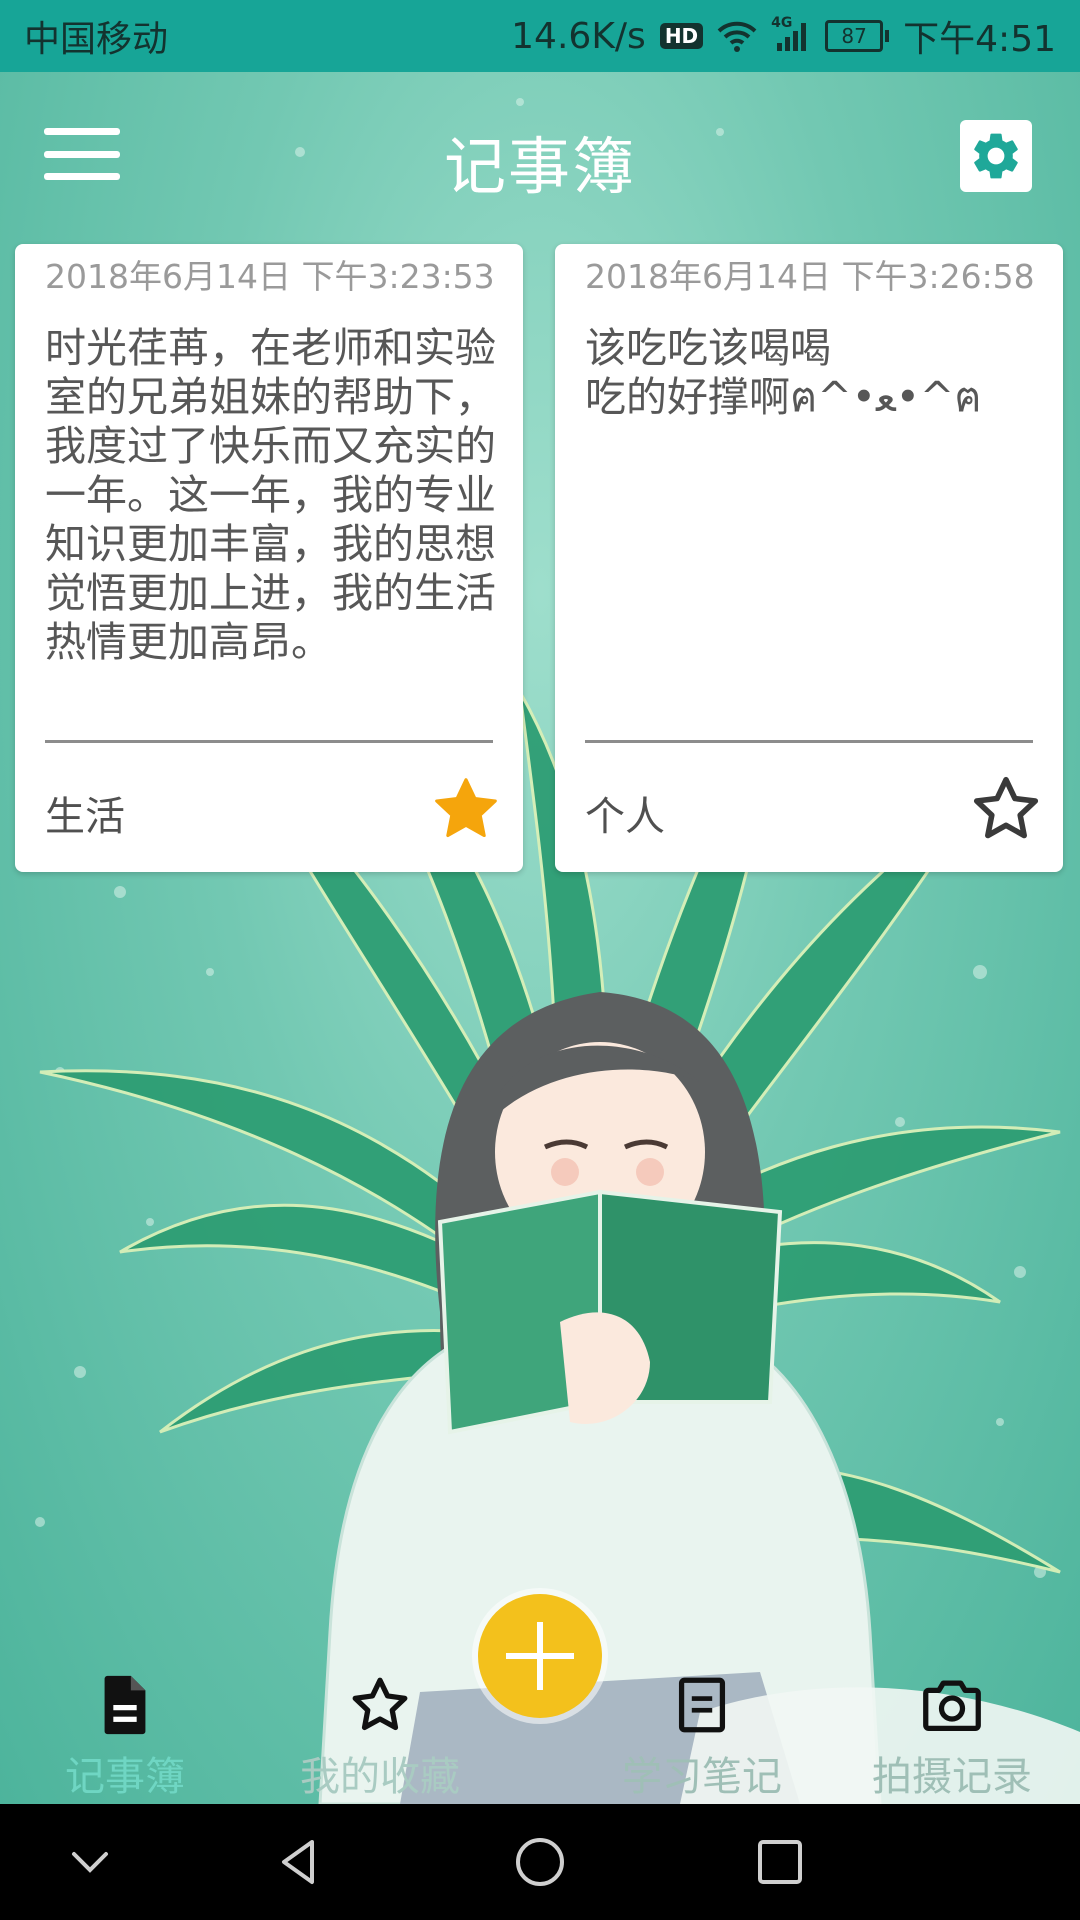 This screenshot has width=1080, height=1920. What do you see at coordinates (466, 809) in the screenshot?
I see `star-filled-icon` at bounding box center [466, 809].